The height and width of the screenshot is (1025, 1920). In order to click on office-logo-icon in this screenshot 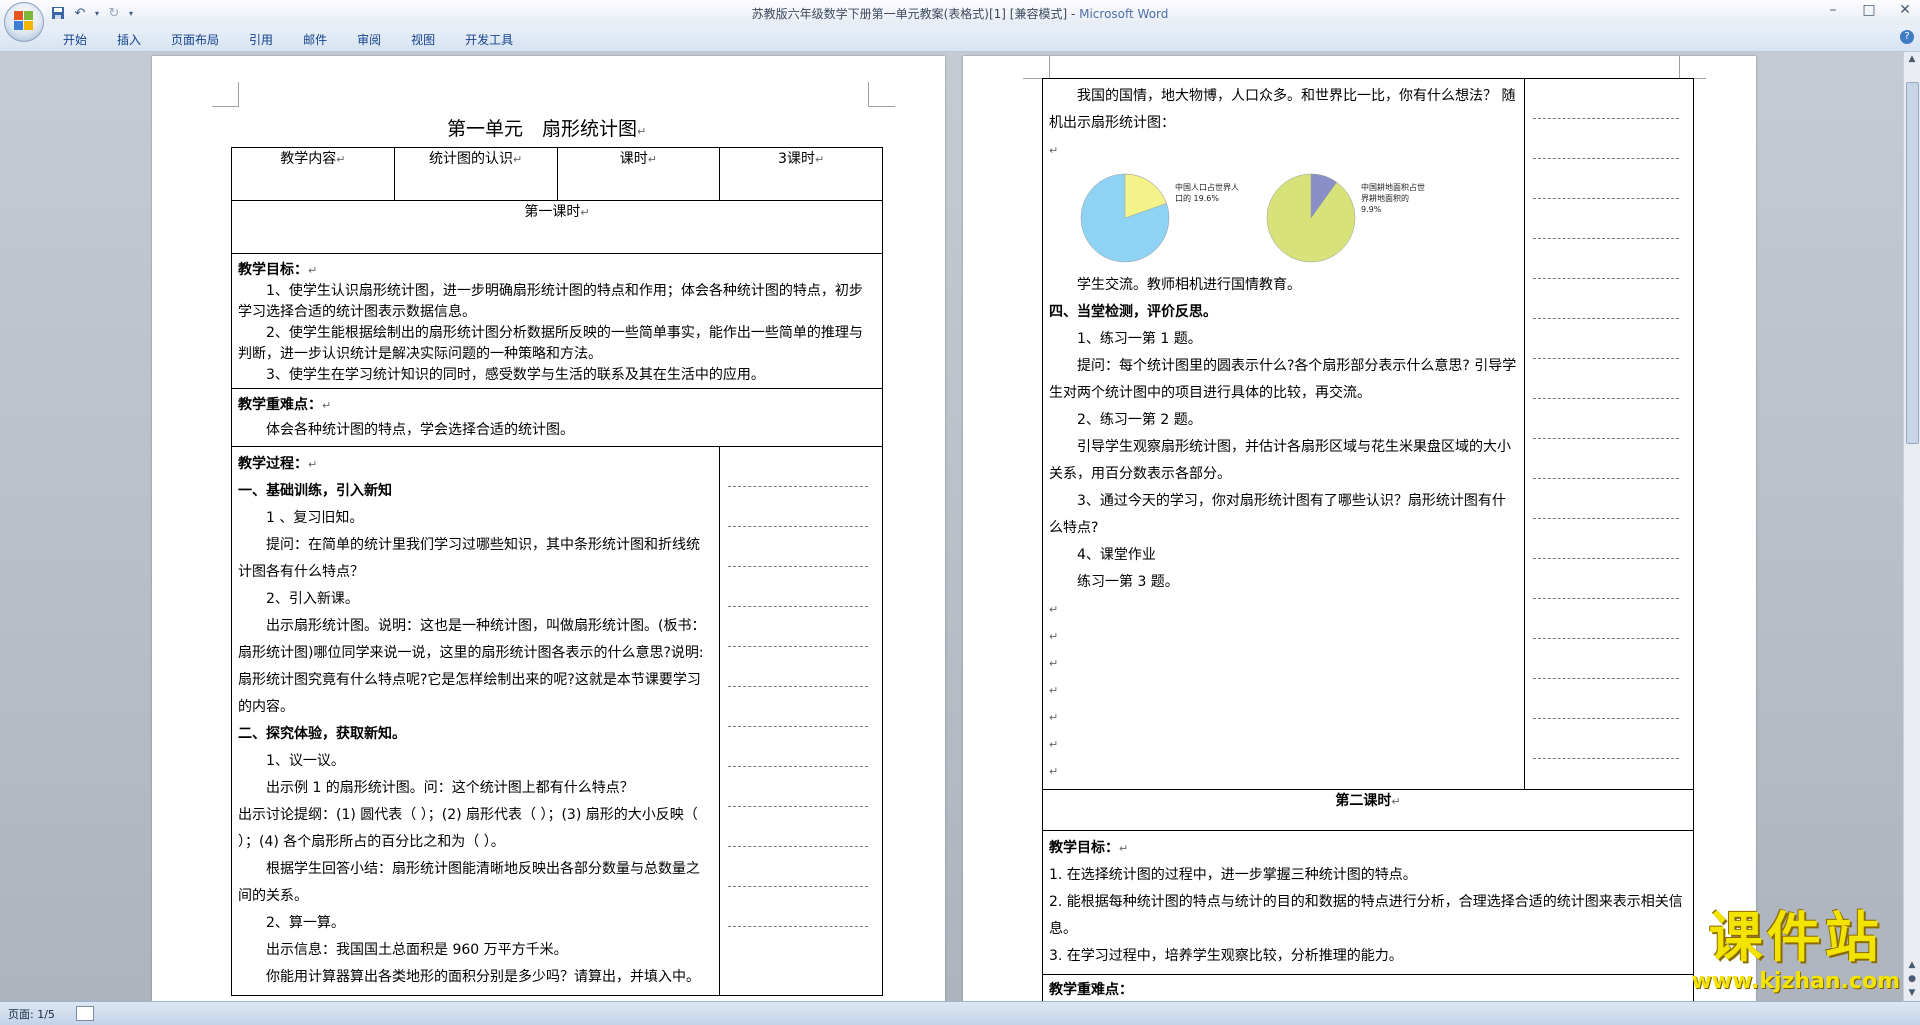, I will do `click(24, 21)`.